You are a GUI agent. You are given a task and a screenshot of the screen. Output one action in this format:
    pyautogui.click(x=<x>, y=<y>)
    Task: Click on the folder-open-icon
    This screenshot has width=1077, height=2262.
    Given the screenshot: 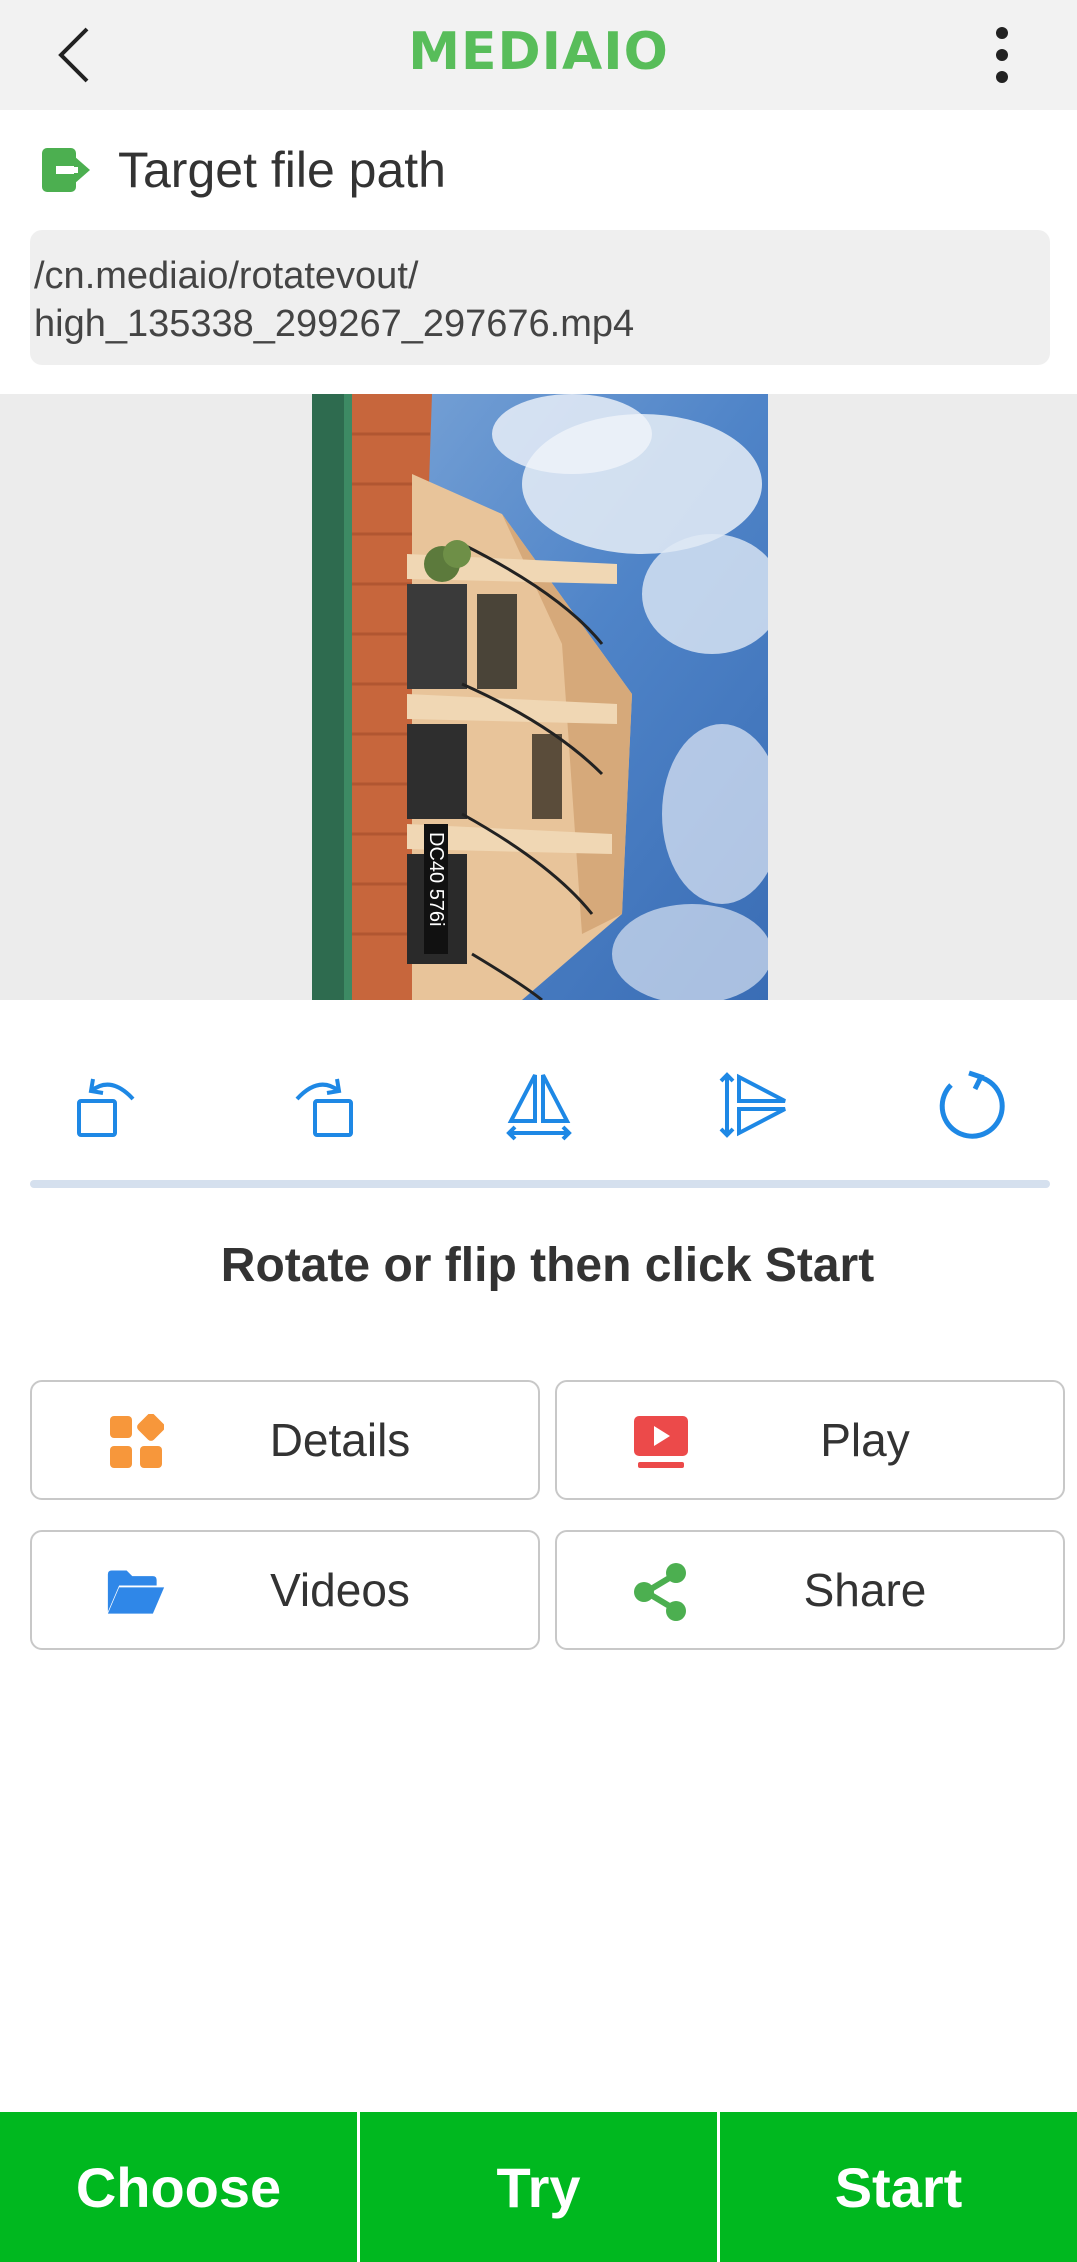 What is the action you would take?
    pyautogui.click(x=136, y=1592)
    